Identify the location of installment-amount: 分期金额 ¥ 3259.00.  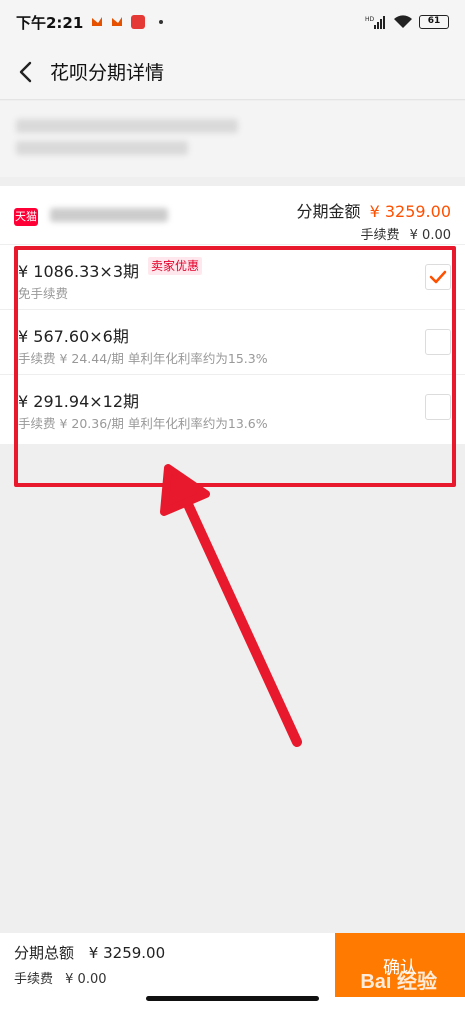
(373, 210).